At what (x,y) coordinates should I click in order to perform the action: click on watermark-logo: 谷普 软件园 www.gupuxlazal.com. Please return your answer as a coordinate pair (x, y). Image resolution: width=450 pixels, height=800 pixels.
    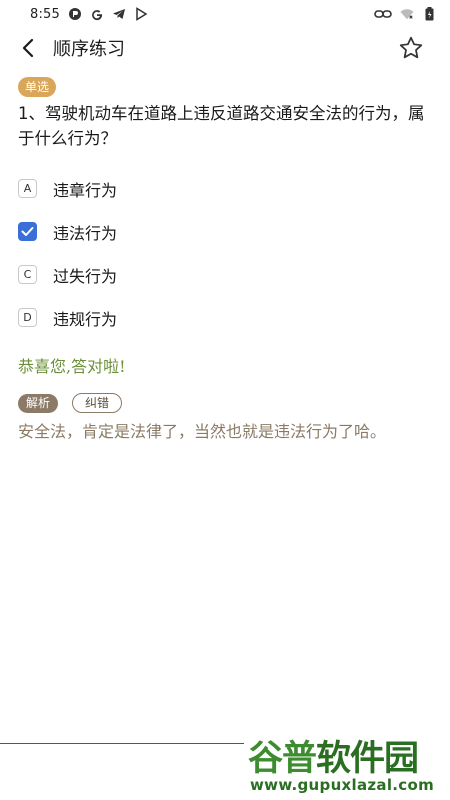
    Looking at the image, I should click on (347, 764).